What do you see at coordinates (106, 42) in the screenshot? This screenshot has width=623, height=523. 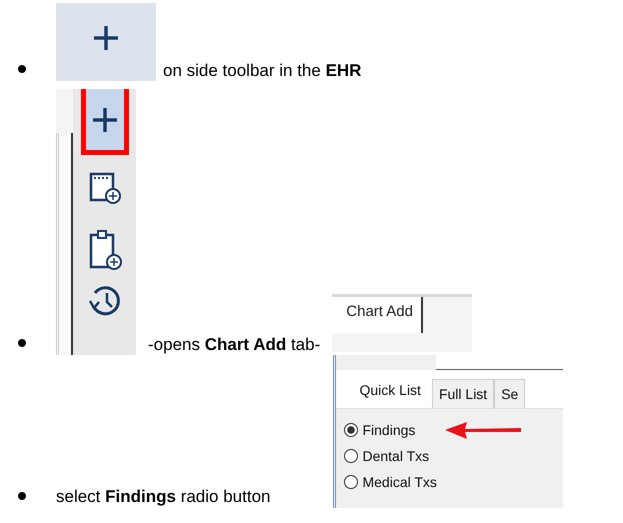 I see `add-button` at bounding box center [106, 42].